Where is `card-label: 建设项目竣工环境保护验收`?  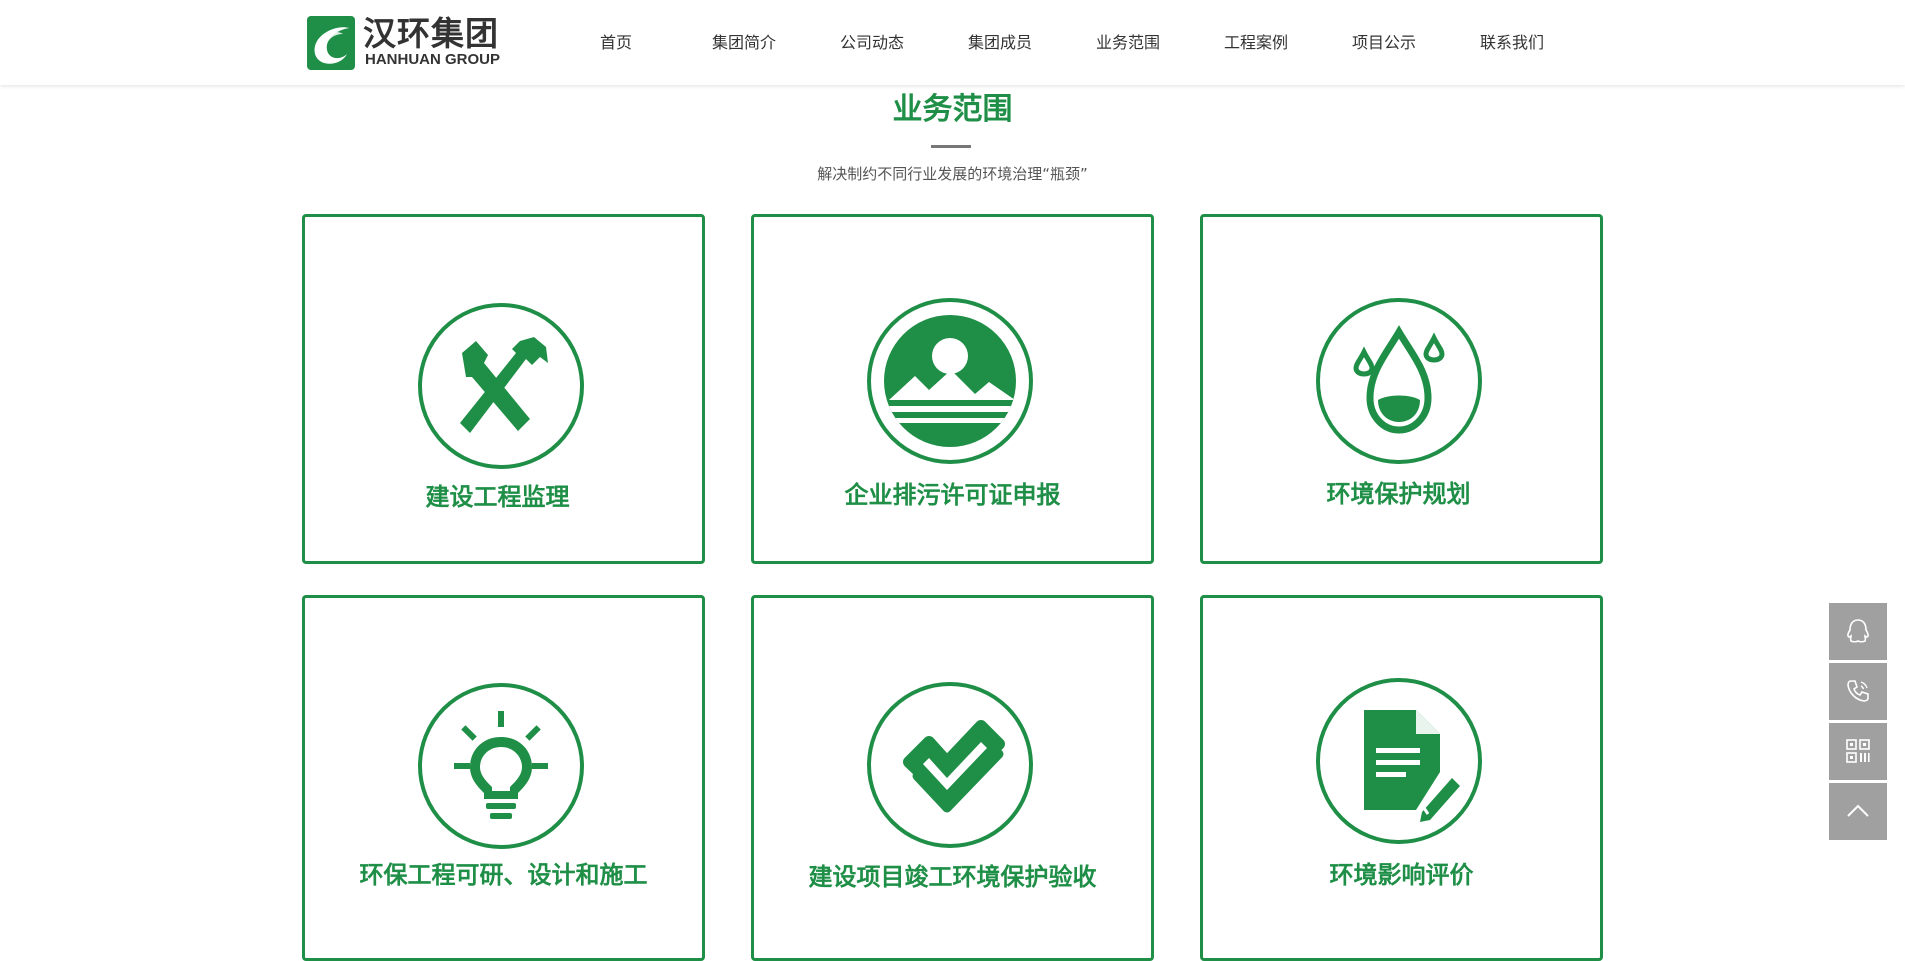 card-label: 建设项目竣工环境保护验收 is located at coordinates (952, 877).